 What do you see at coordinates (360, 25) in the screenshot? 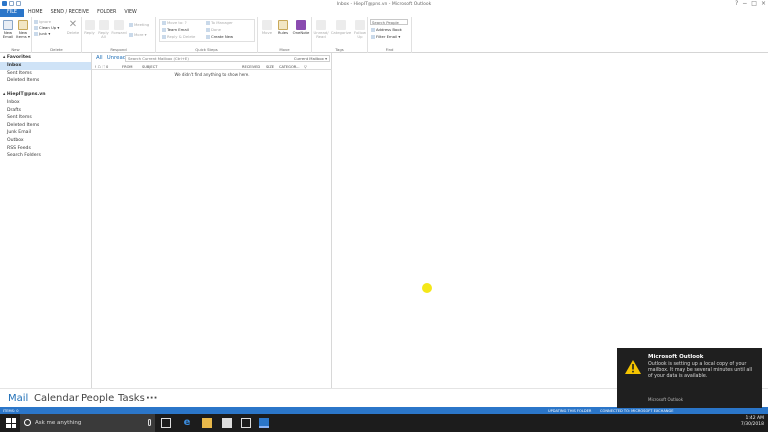
I see `flag-icon` at bounding box center [360, 25].